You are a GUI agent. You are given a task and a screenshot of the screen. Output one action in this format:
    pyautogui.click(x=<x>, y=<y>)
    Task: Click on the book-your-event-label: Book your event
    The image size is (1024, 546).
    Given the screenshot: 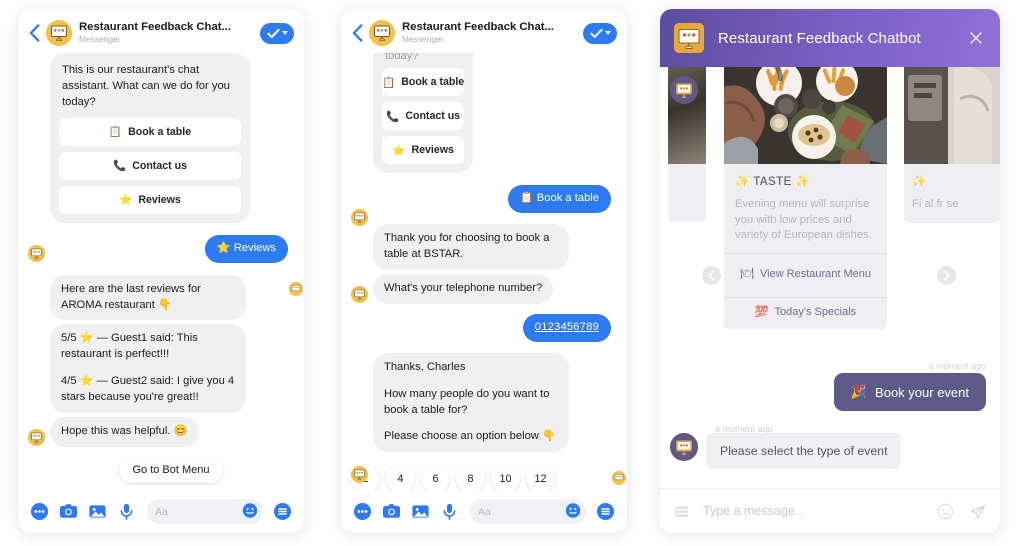 What is the action you would take?
    pyautogui.click(x=922, y=392)
    